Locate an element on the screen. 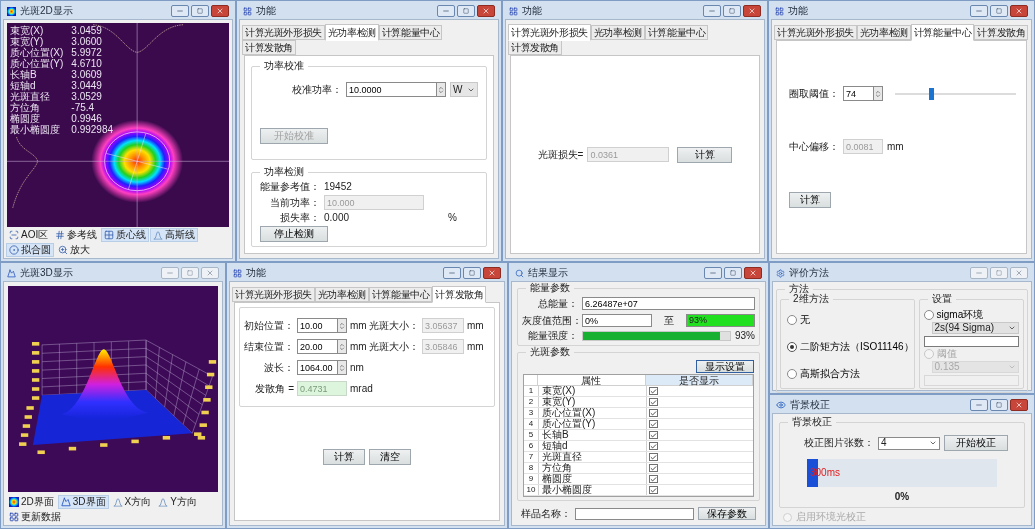 The image size is (1035, 529). param-label: 光斑直径 is located at coordinates (30, 97).